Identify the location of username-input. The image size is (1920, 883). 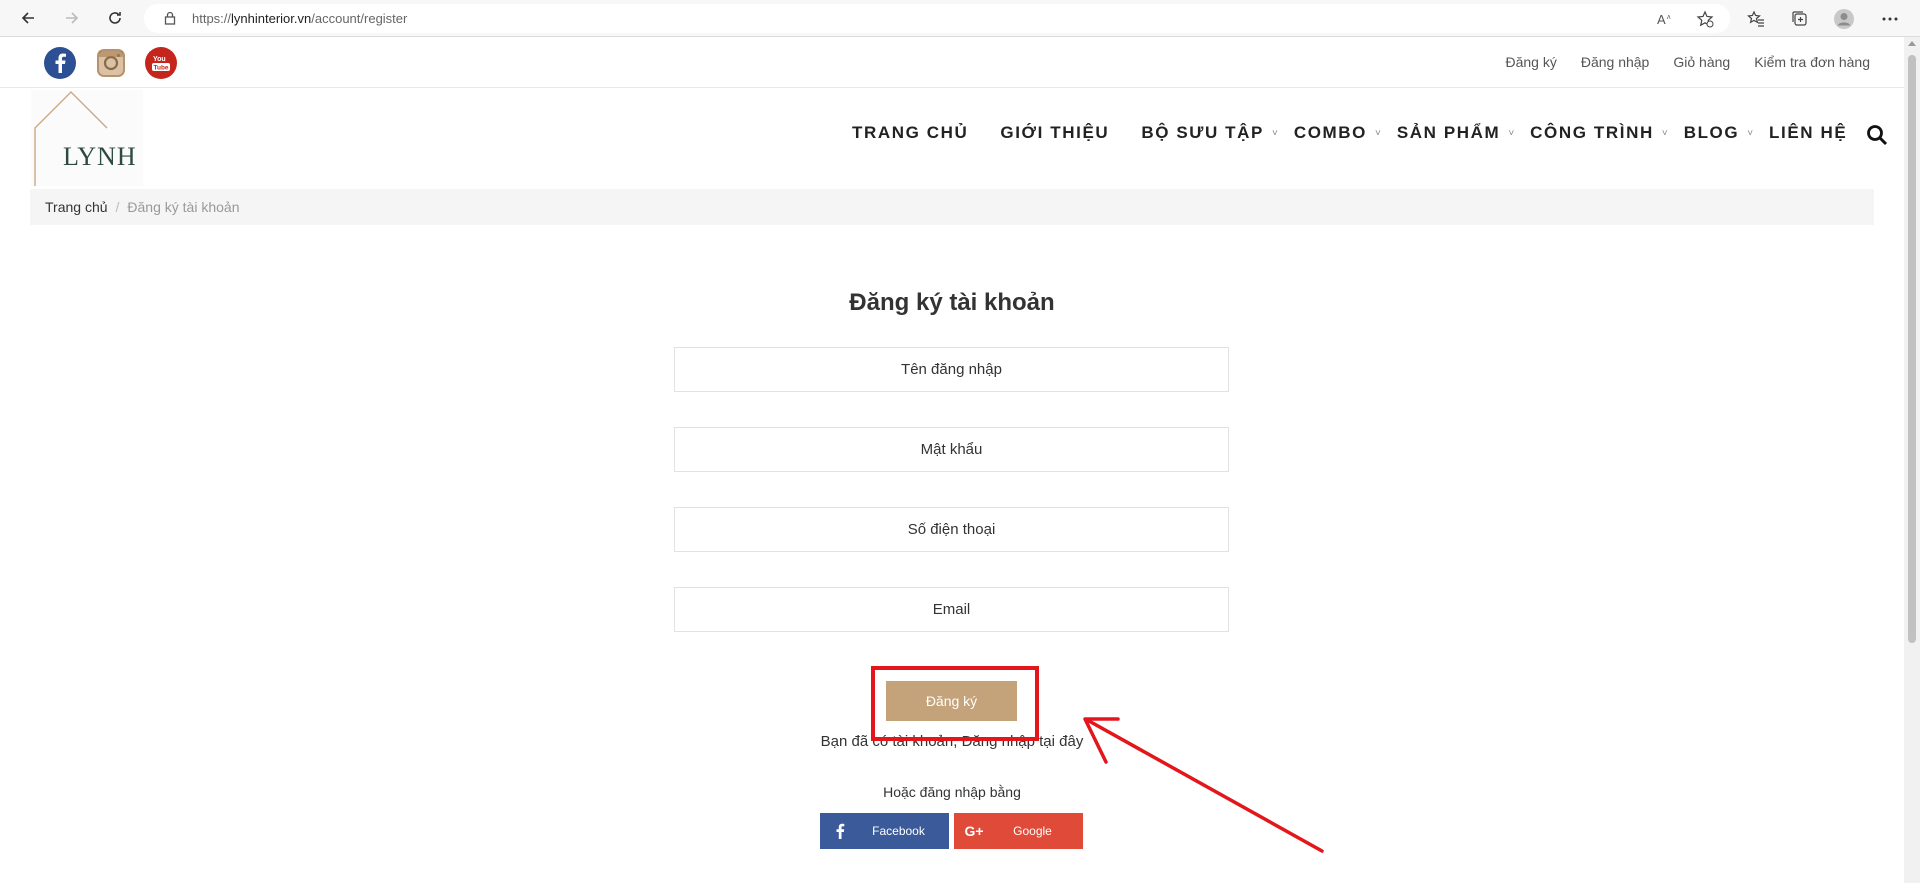
(951, 369).